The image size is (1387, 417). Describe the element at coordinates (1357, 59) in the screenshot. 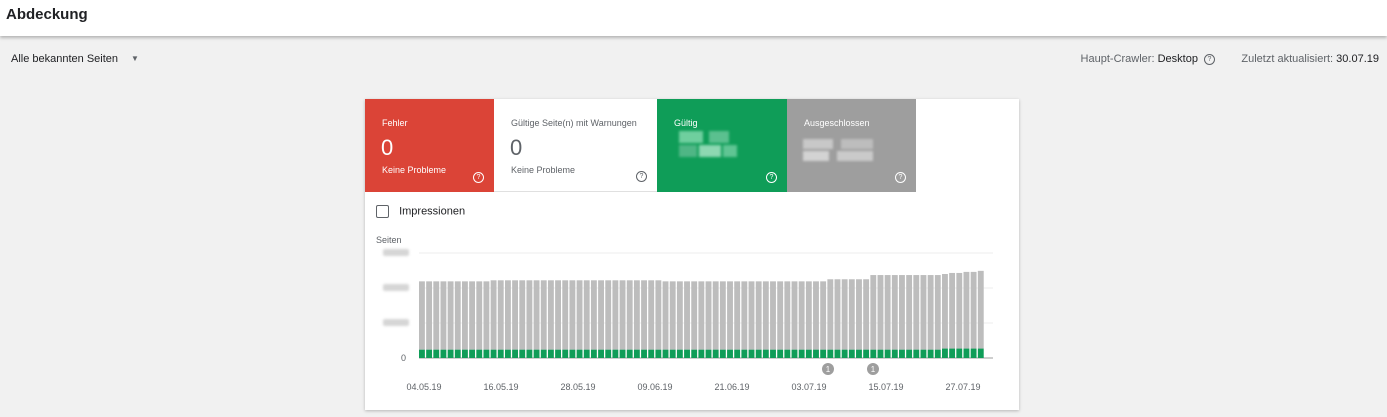

I see `updated-value: 30.07.19` at that location.